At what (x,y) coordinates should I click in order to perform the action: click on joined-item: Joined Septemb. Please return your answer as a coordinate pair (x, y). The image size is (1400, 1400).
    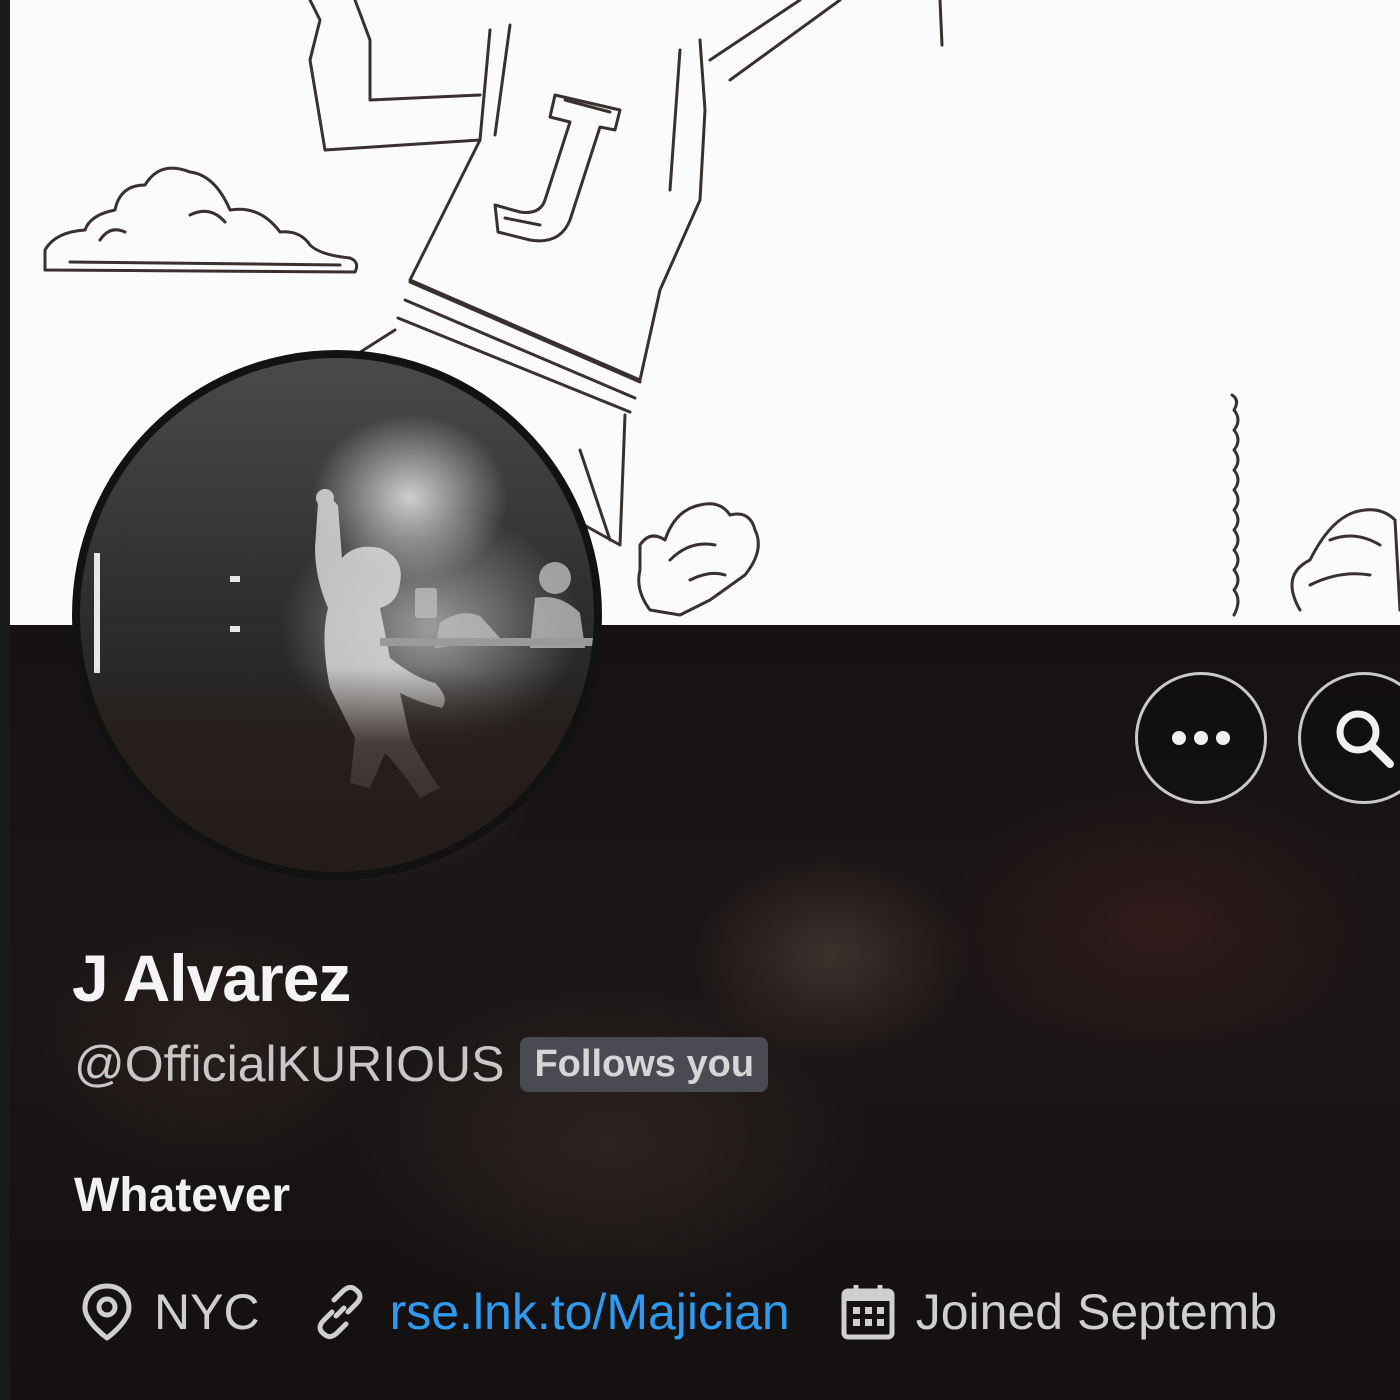
    Looking at the image, I should click on (1058, 1312).